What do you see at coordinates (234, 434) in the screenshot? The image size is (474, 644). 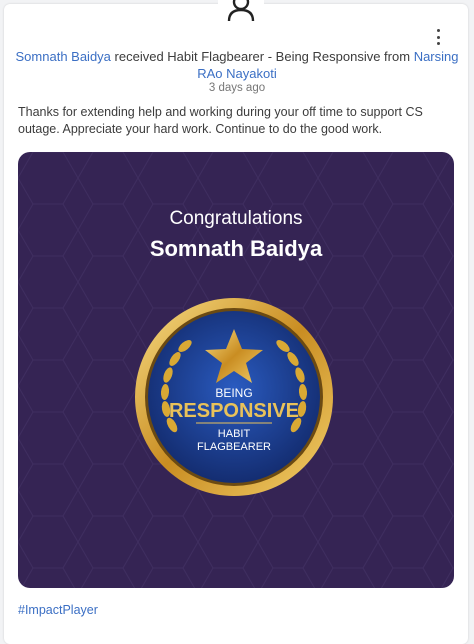 I see `badge-line3: HABIT` at bounding box center [234, 434].